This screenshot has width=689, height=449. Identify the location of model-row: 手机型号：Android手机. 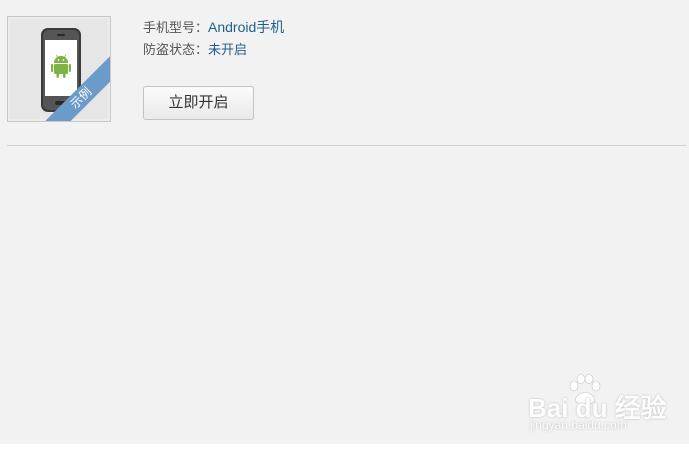
(213, 27).